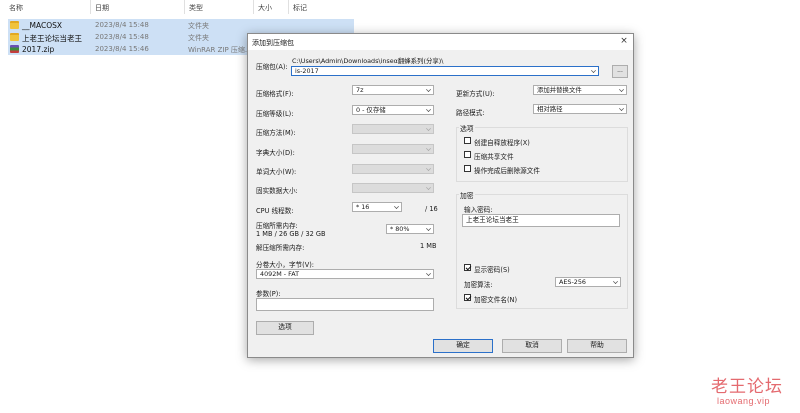 The height and width of the screenshot is (413, 800). What do you see at coordinates (14, 49) in the screenshot?
I see `winrar-icon` at bounding box center [14, 49].